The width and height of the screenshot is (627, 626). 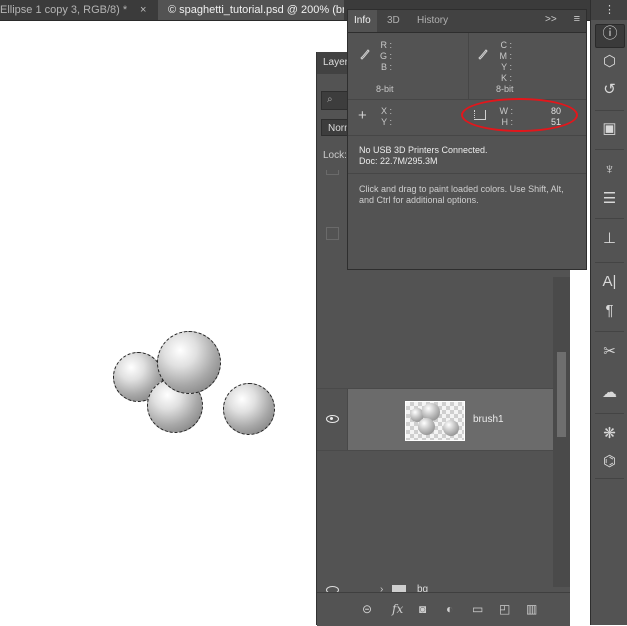 I want to click on annotation-ellipse, so click(x=519, y=115).